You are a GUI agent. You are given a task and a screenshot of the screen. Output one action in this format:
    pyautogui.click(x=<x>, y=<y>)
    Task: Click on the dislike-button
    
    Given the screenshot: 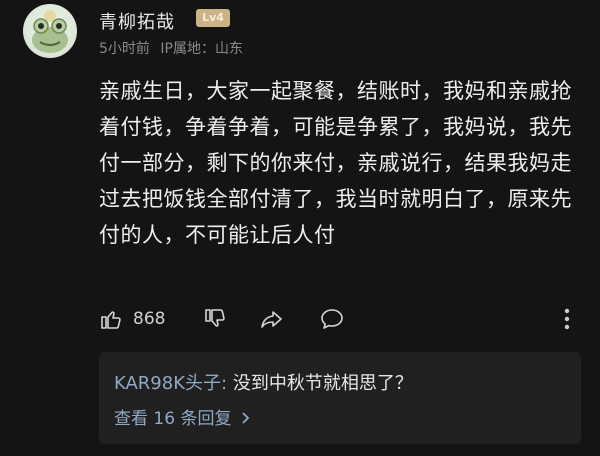 What is the action you would take?
    pyautogui.click(x=215, y=319)
    